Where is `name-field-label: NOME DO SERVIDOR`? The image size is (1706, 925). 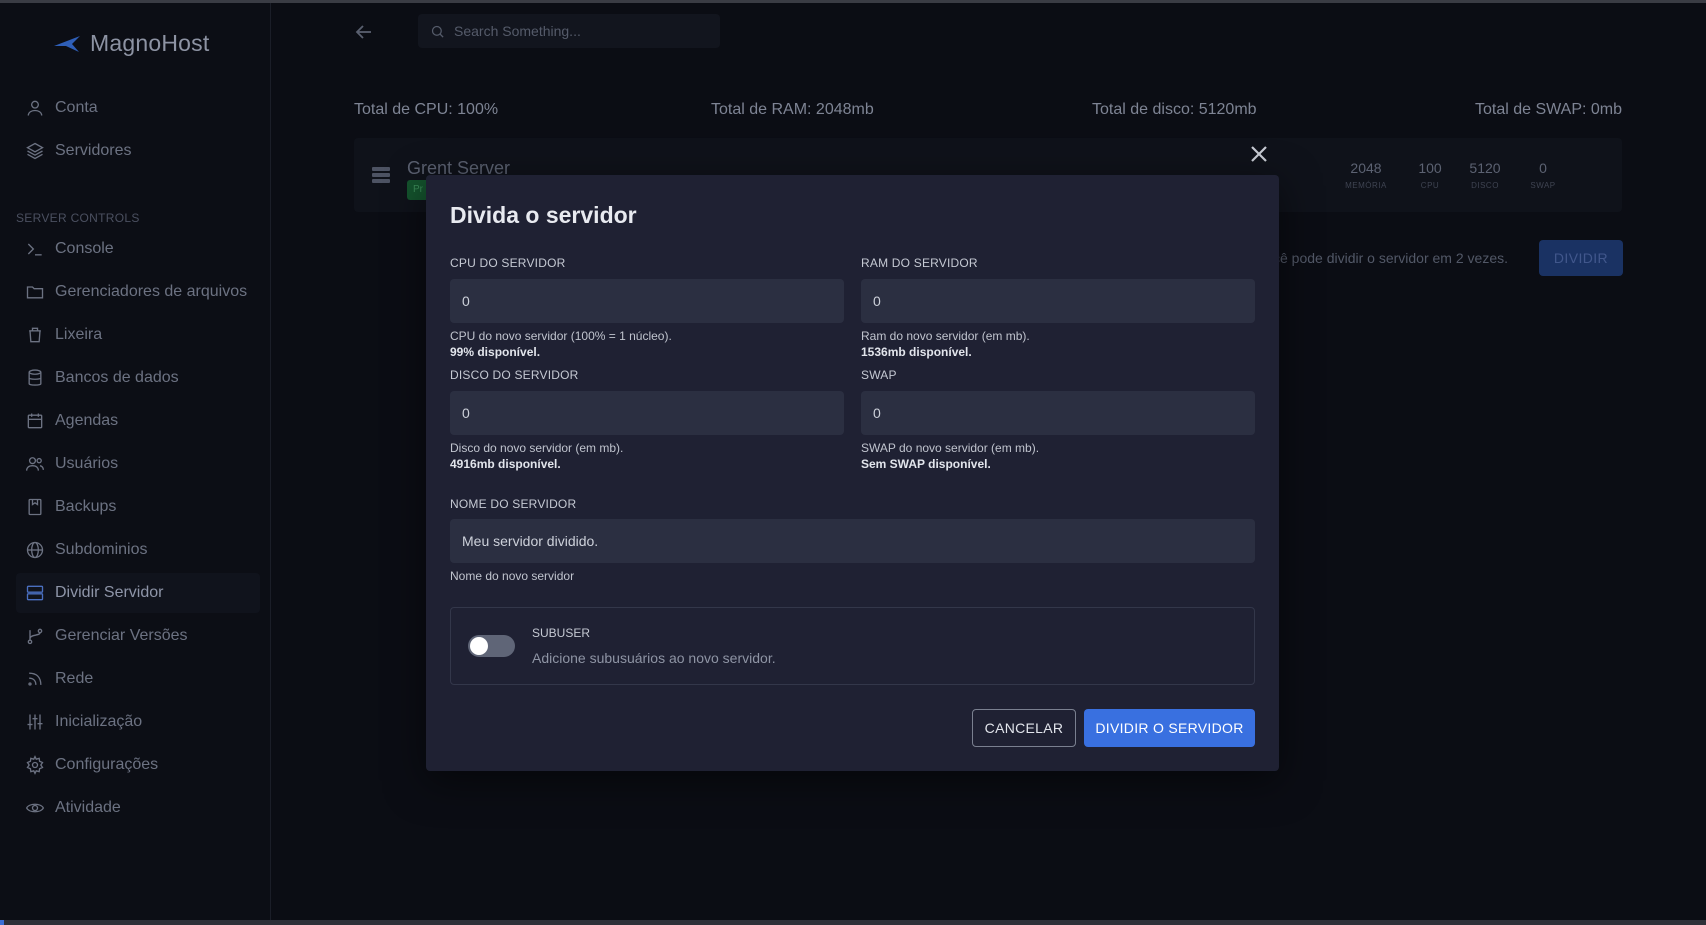
name-field-label: NOME DO SERVIDOR is located at coordinates (513, 504).